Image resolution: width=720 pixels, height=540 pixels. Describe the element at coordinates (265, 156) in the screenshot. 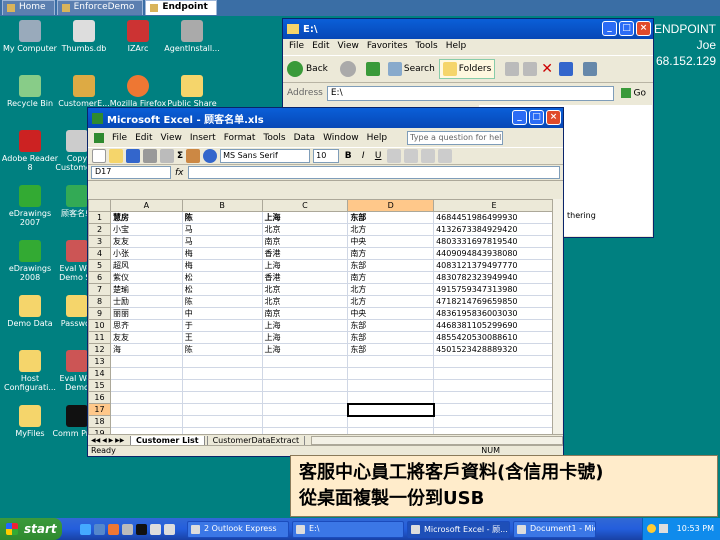

I see `font-select: MS Sans Serif` at that location.